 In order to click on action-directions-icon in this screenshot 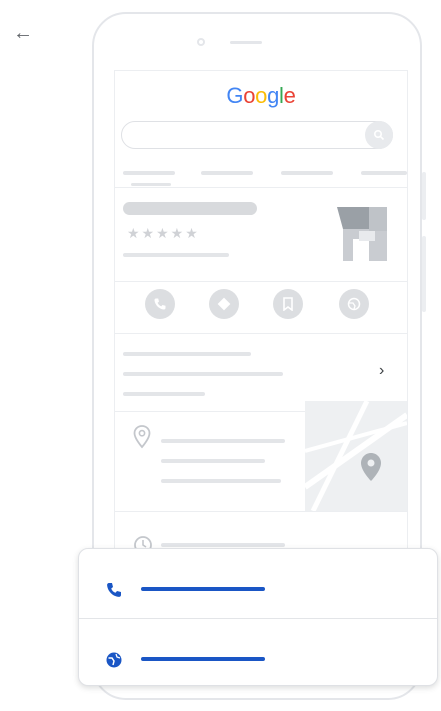, I will do `click(224, 304)`.